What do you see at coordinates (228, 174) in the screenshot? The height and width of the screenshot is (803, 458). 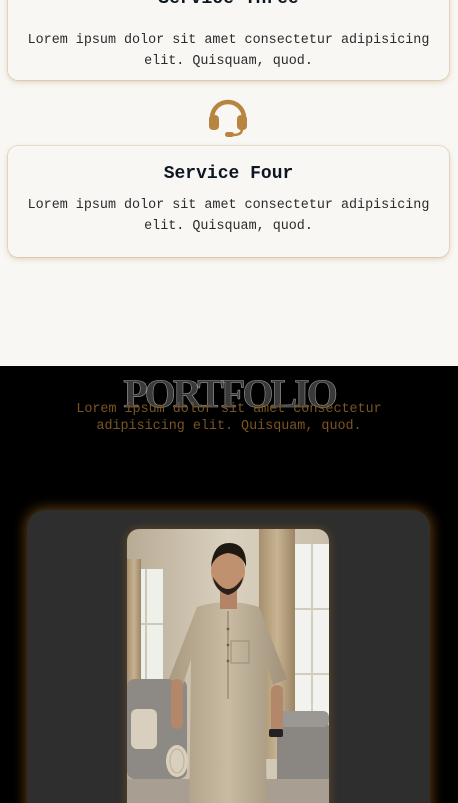 I see `service-card-title: Service Four` at bounding box center [228, 174].